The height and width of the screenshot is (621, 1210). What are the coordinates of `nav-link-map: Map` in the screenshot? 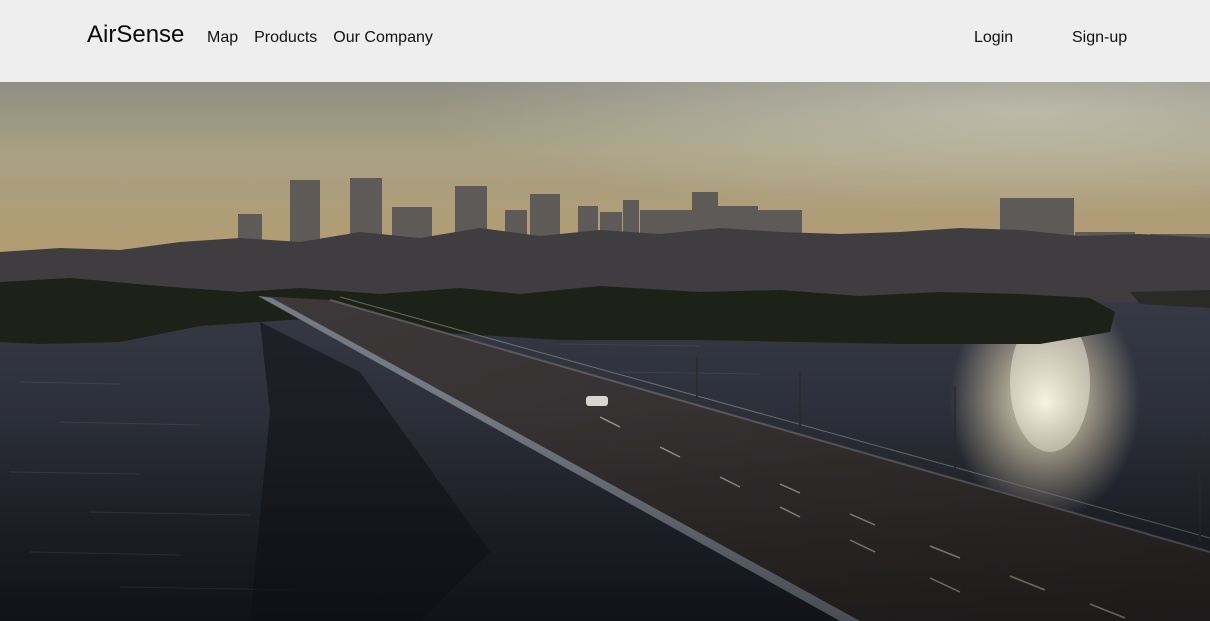 It's located at (222, 38).